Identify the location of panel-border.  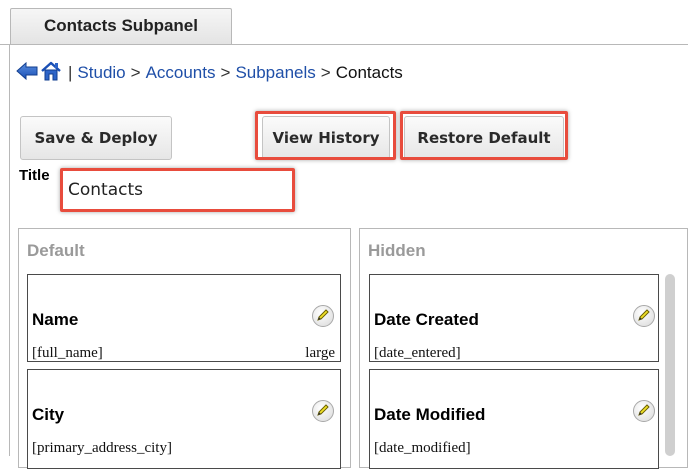
(9, 250).